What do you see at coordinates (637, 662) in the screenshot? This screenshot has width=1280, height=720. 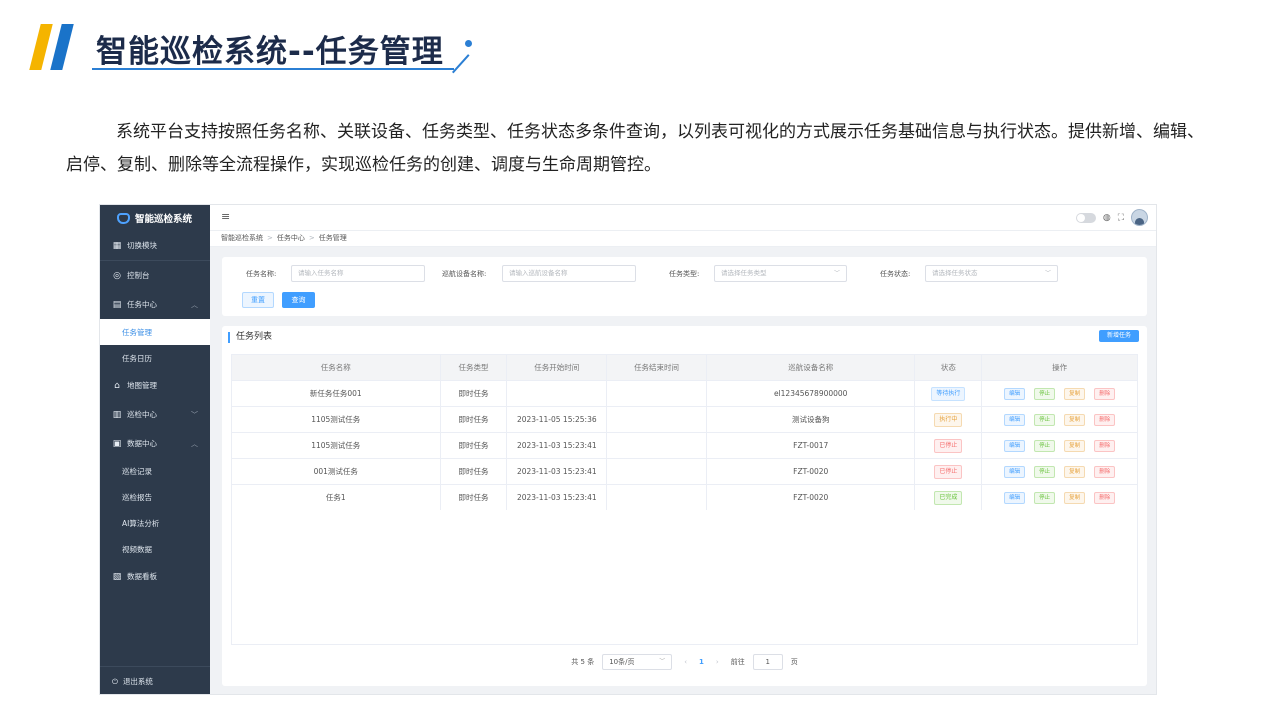 I see `page-size-select: 10条/页 ﹀` at bounding box center [637, 662].